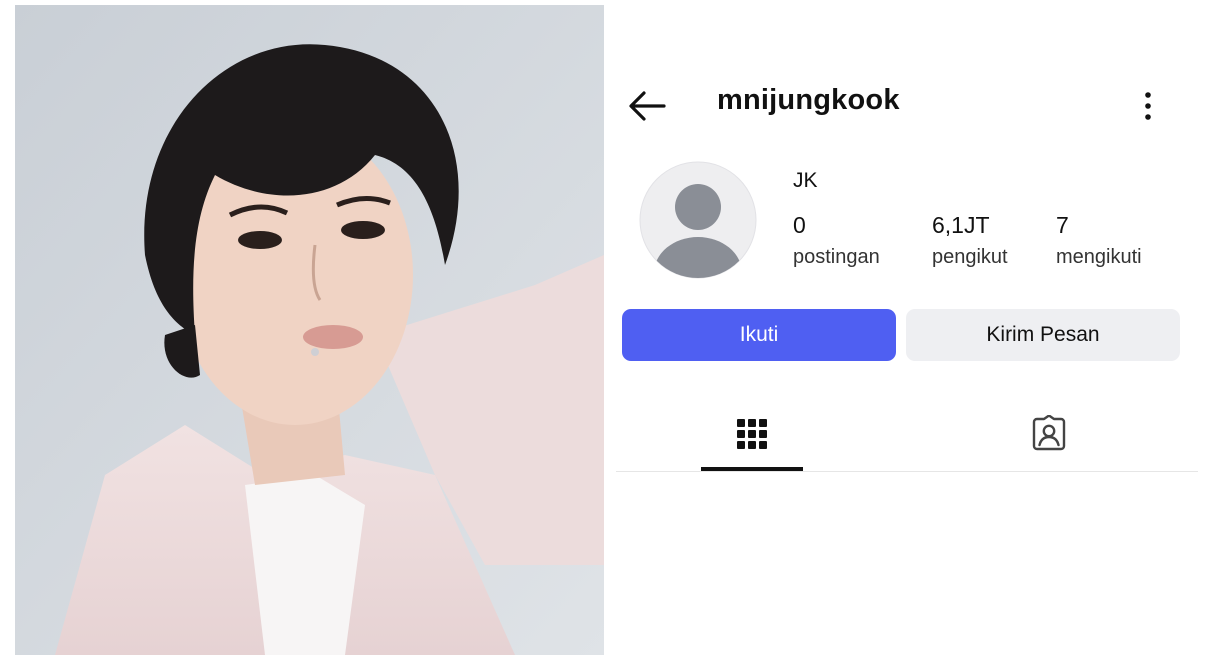 The image size is (1220, 664). What do you see at coordinates (1099, 257) in the screenshot?
I see `stat-following-label: mengikuti` at bounding box center [1099, 257].